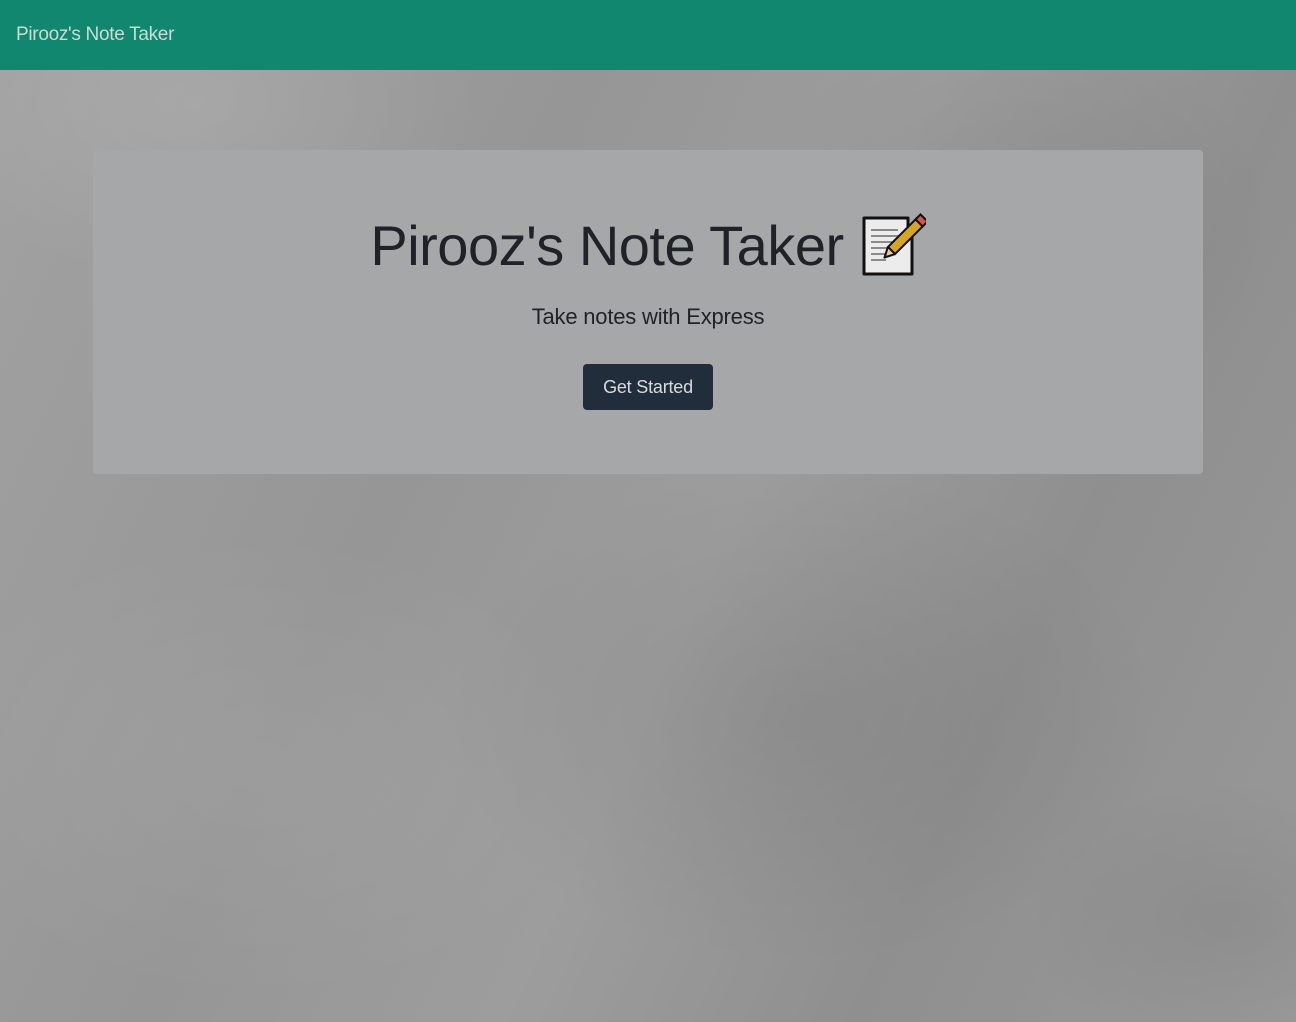 The image size is (1296, 1022). What do you see at coordinates (95, 35) in the screenshot?
I see `navbar-brand-link: Pirooz's Note Taker` at bounding box center [95, 35].